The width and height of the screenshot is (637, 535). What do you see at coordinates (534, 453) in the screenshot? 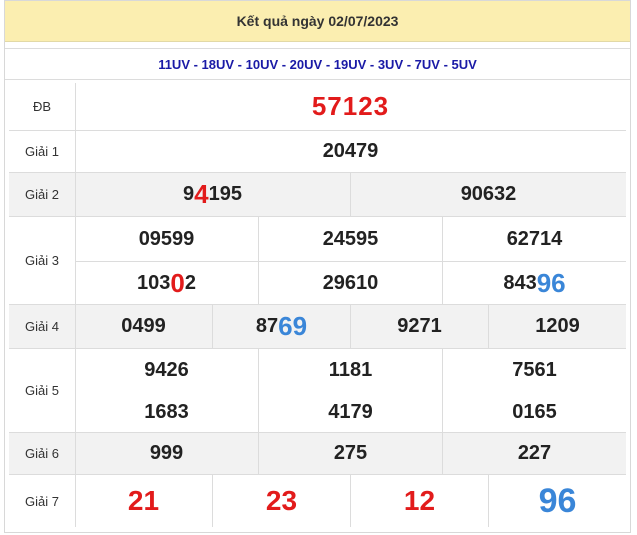
I see `prize-number: 227` at bounding box center [534, 453].